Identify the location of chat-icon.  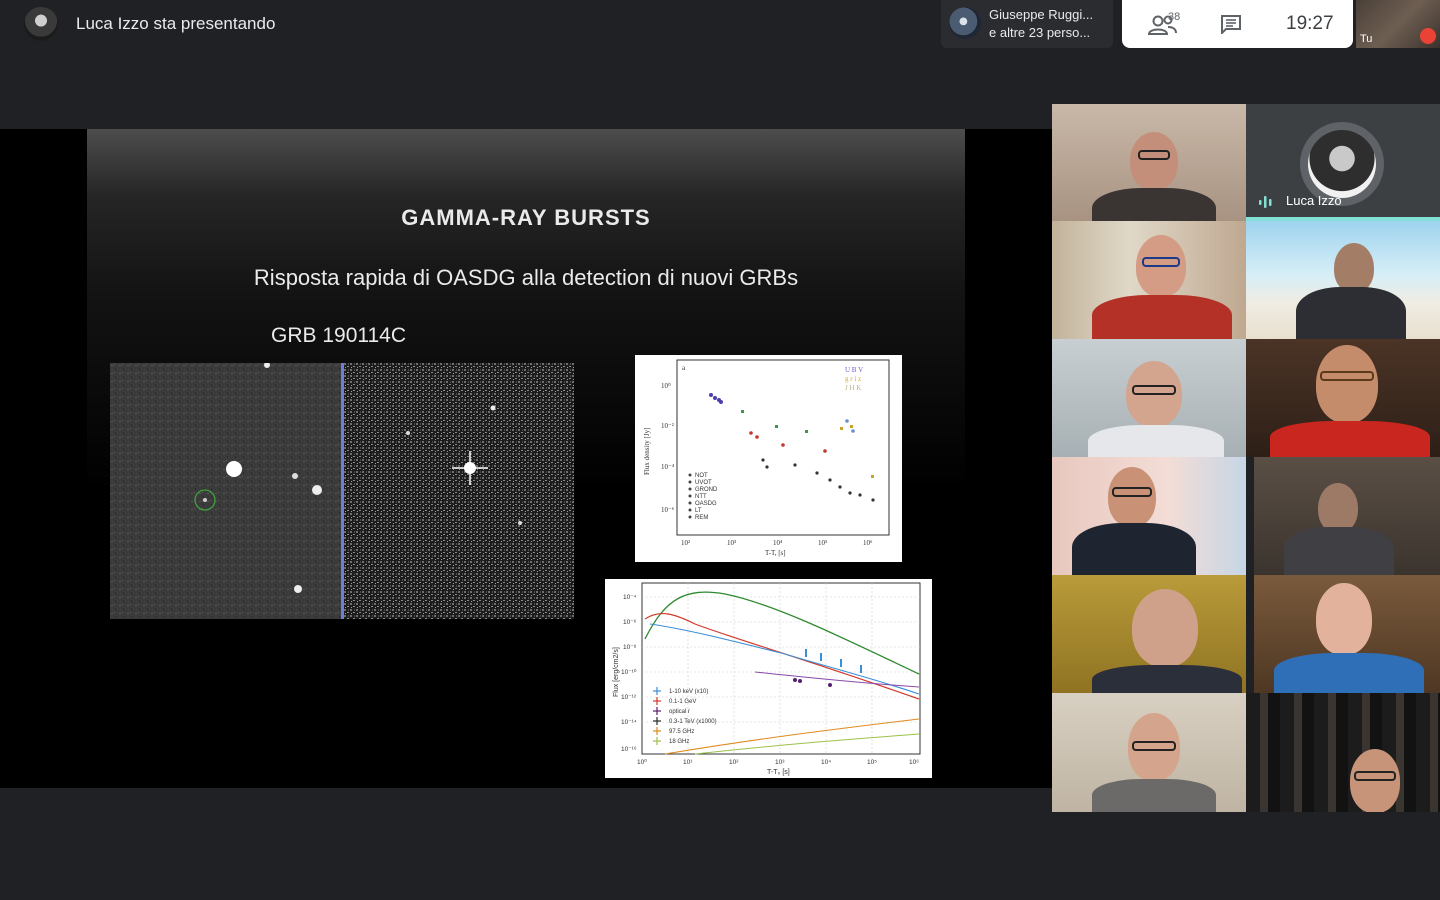
(1231, 24).